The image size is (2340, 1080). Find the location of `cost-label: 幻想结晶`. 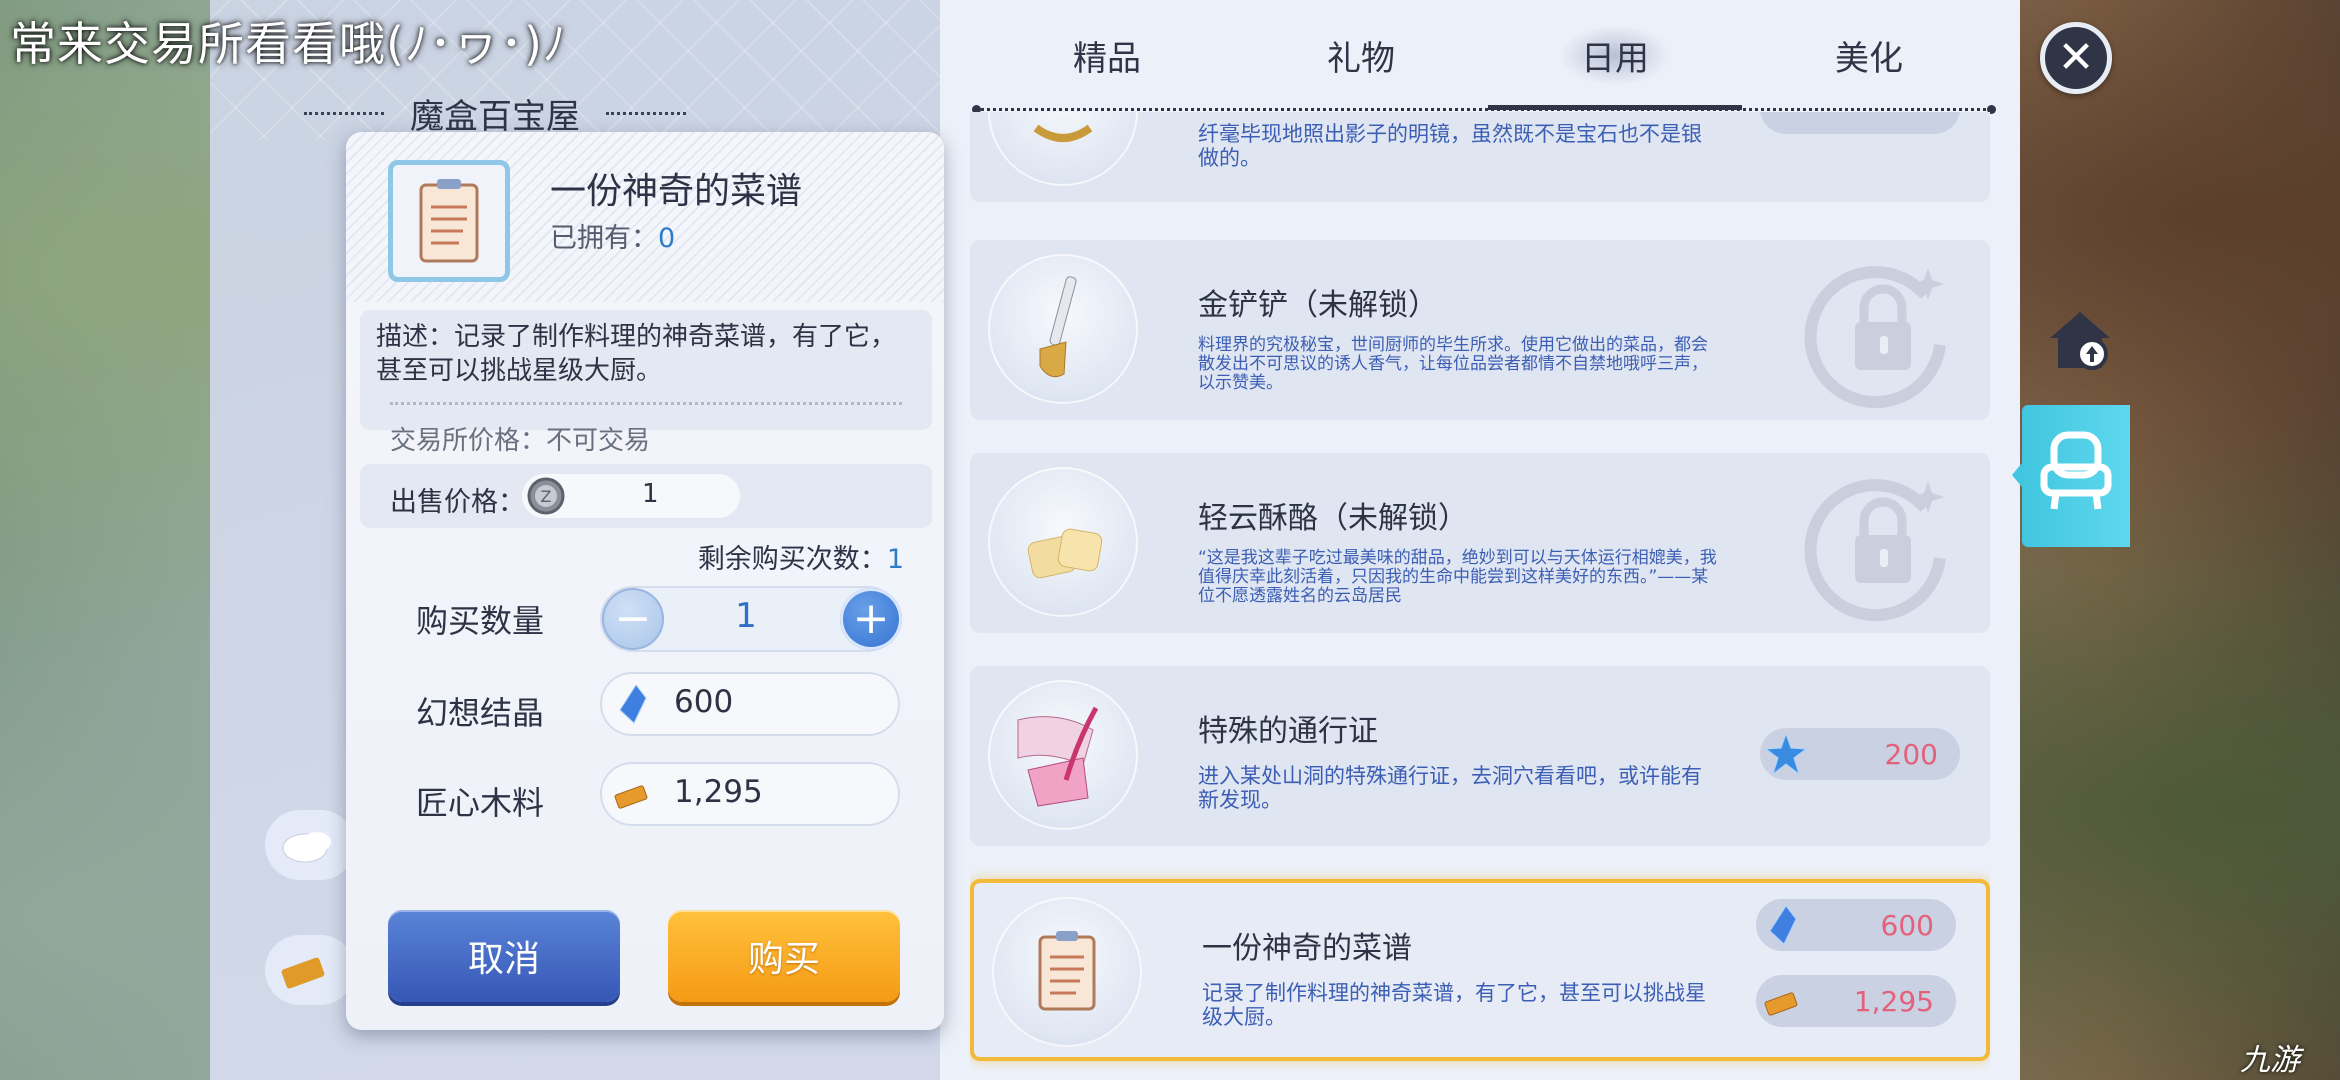

cost-label: 幻想结晶 is located at coordinates (480, 713).